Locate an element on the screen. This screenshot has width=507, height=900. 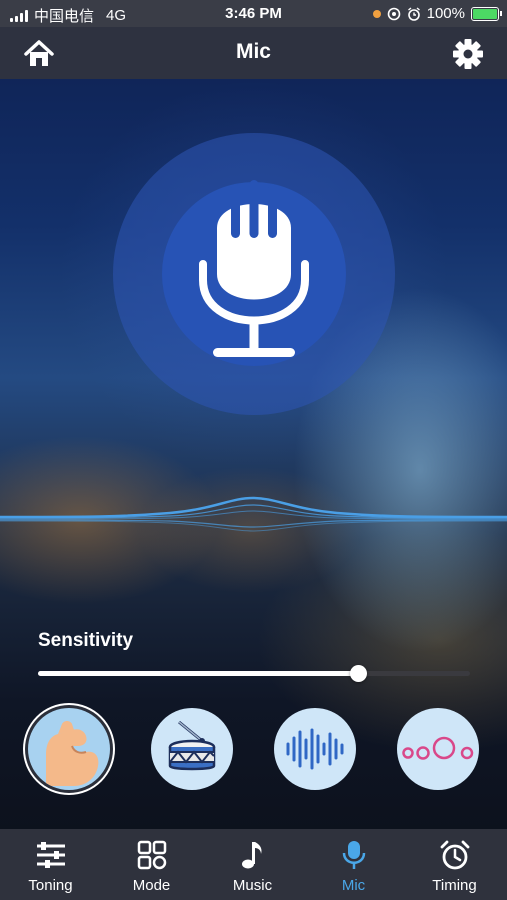
tab-label: Timing is located at coordinates (454, 885).